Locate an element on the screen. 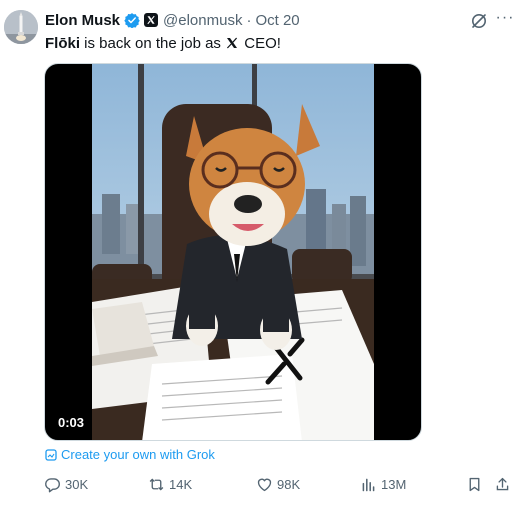  repost-count: 14K is located at coordinates (181, 484).